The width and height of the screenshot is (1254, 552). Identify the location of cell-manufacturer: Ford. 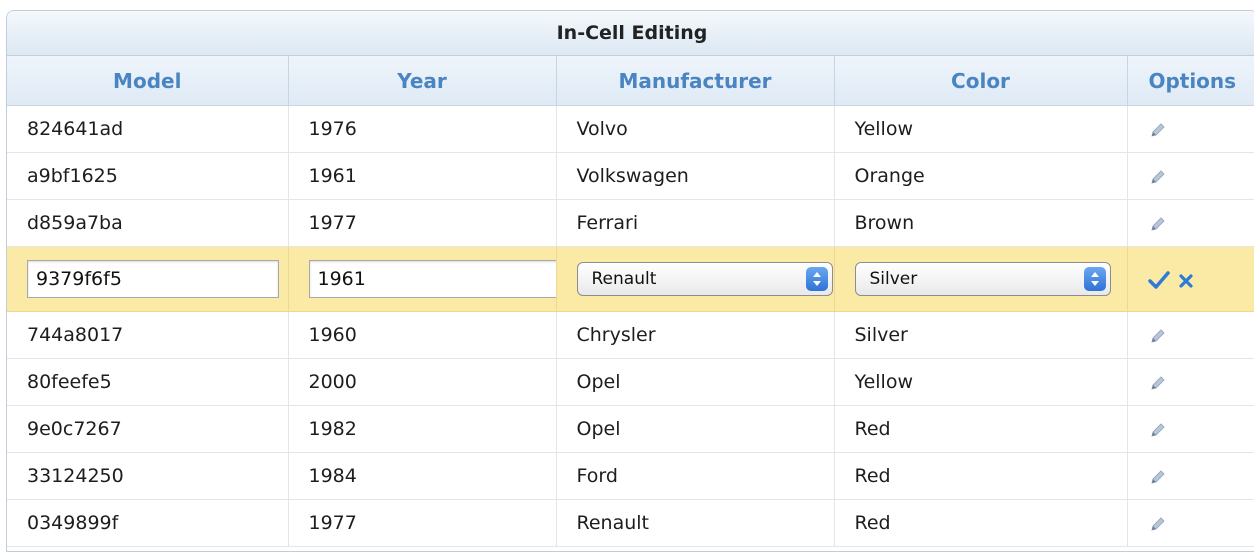
(695, 476).